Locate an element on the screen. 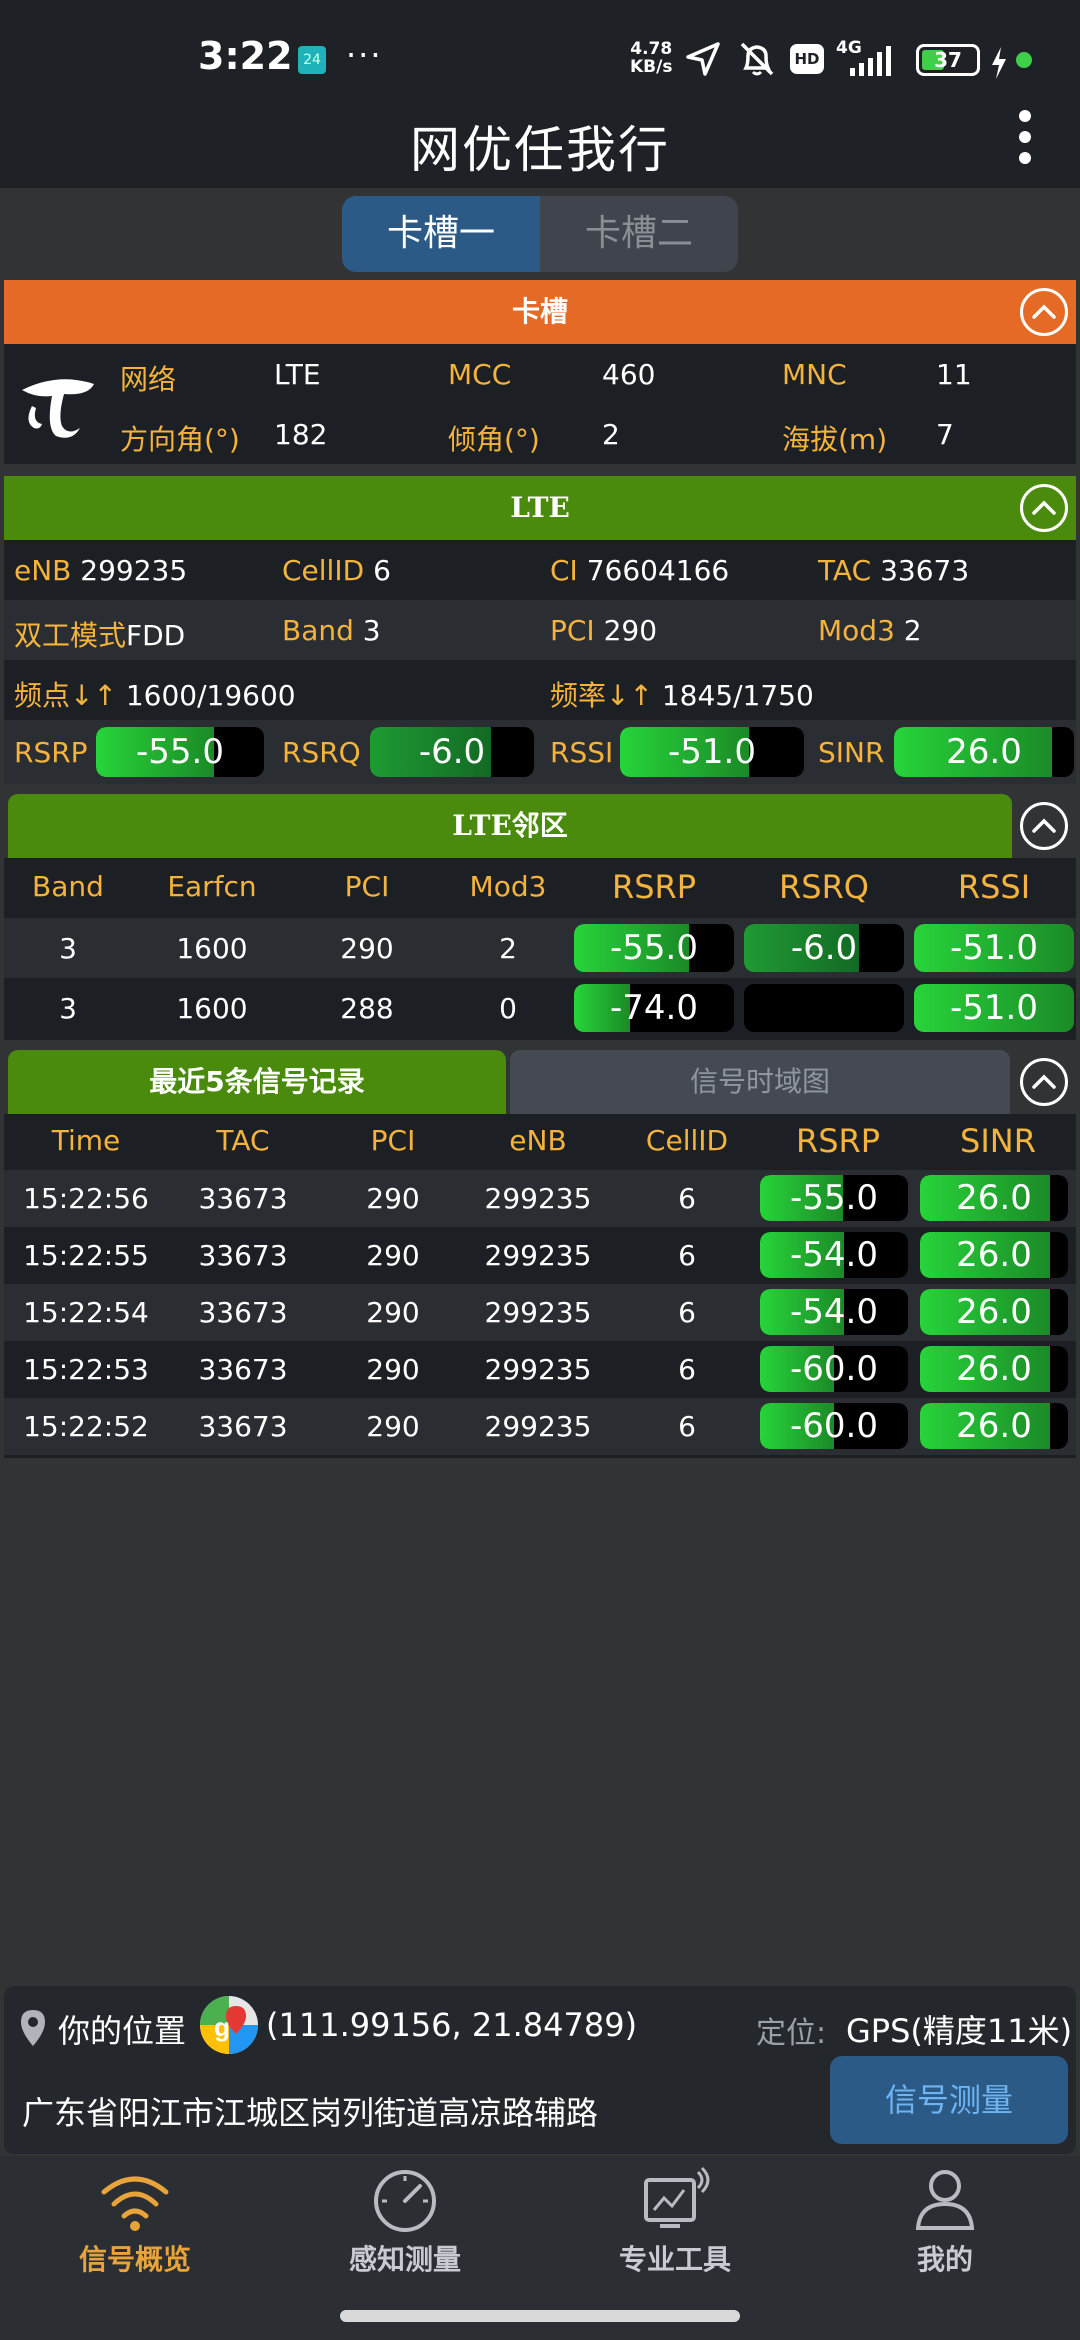 The height and width of the screenshot is (2340, 1080). tab-slot-two: 卡槽二 is located at coordinates (639, 234).